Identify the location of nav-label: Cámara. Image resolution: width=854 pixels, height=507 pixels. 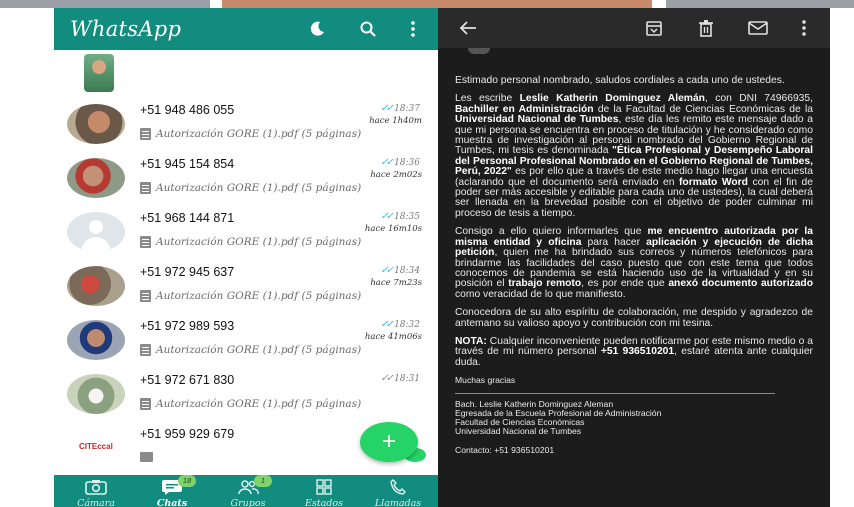
(96, 502).